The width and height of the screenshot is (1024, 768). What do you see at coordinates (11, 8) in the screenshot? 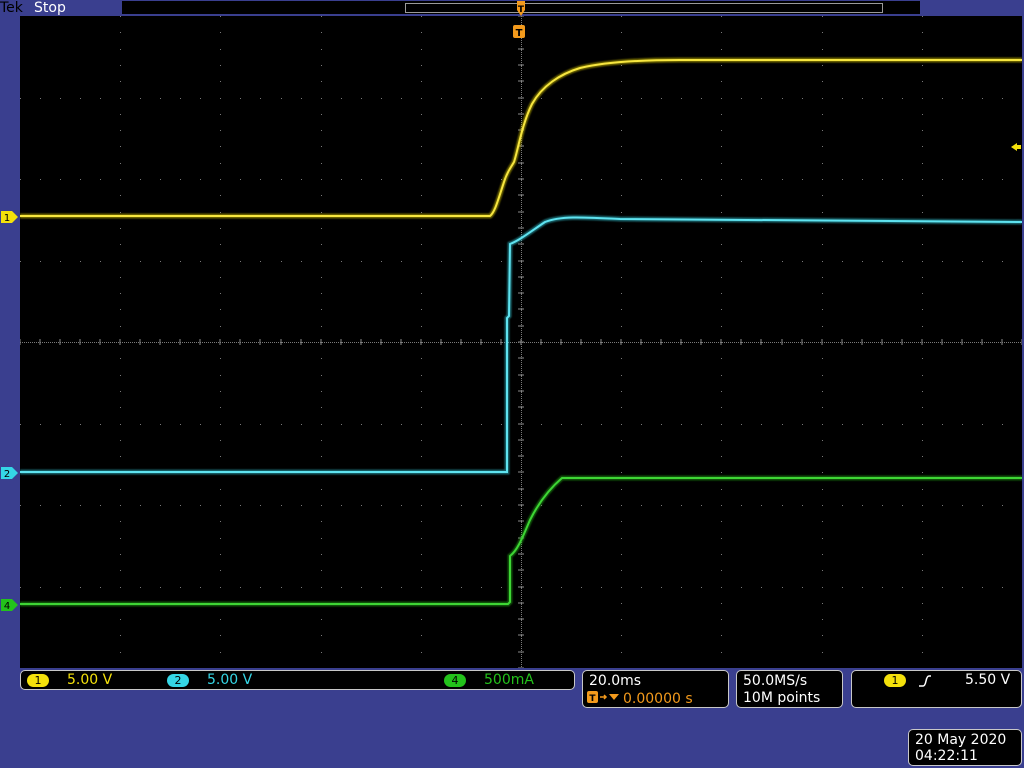
I see `brand-label: Tek` at bounding box center [11, 8].